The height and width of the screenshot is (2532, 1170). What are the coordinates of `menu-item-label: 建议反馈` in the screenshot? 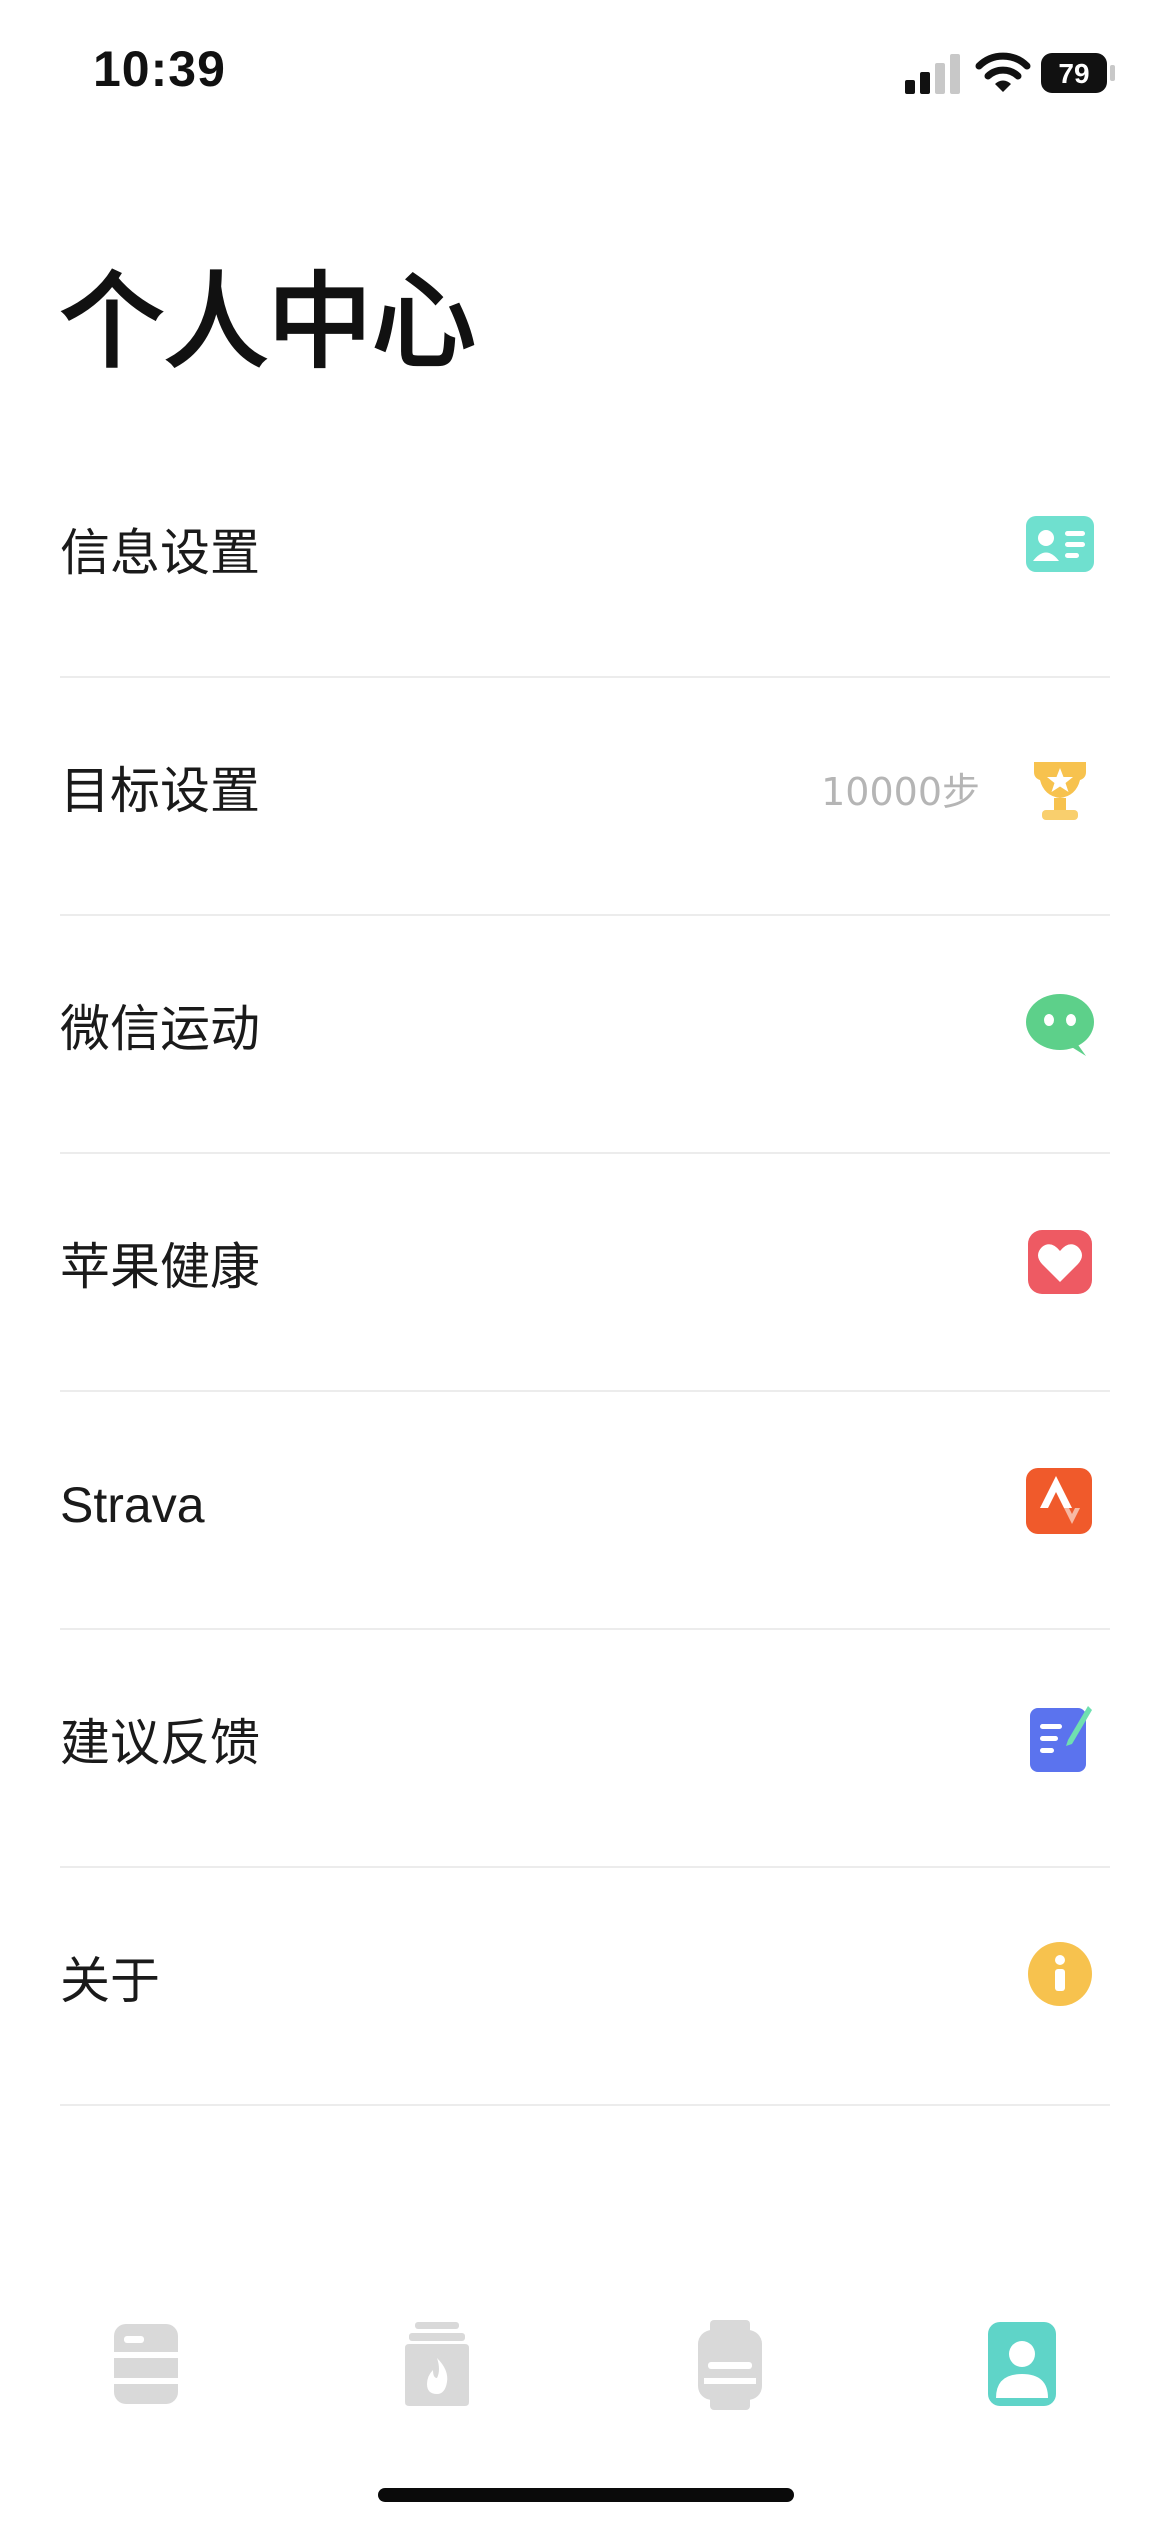 It's located at (160, 1743).